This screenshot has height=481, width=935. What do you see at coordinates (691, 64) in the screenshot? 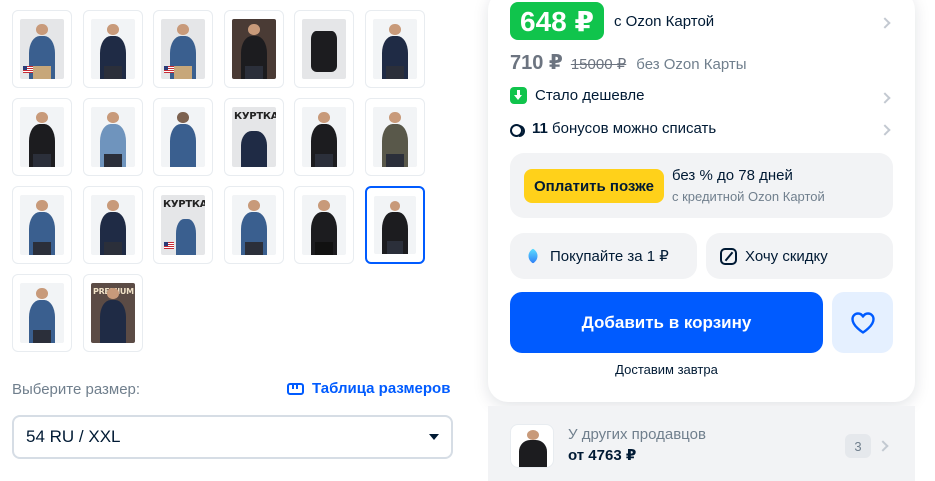
I see `regular-price-label: без Ozon Карты` at bounding box center [691, 64].